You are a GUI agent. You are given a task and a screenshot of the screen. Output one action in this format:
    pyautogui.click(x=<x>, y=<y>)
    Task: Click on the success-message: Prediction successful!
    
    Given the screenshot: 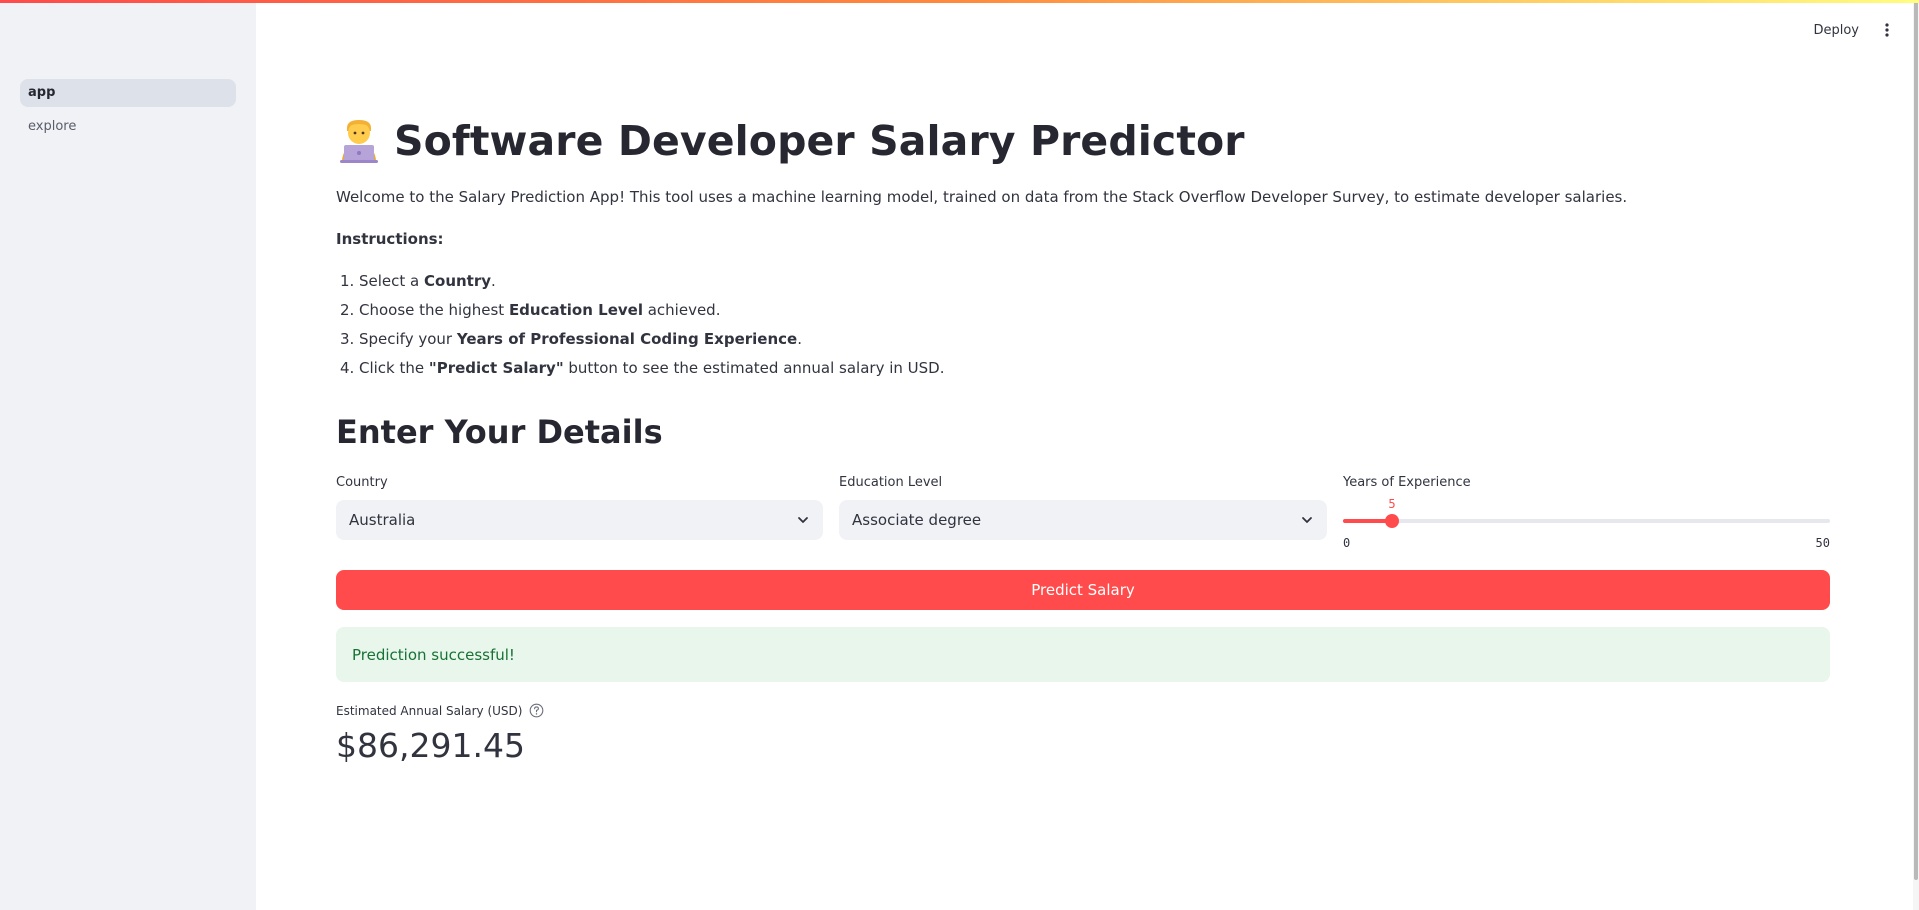 What is the action you would take?
    pyautogui.click(x=433, y=654)
    